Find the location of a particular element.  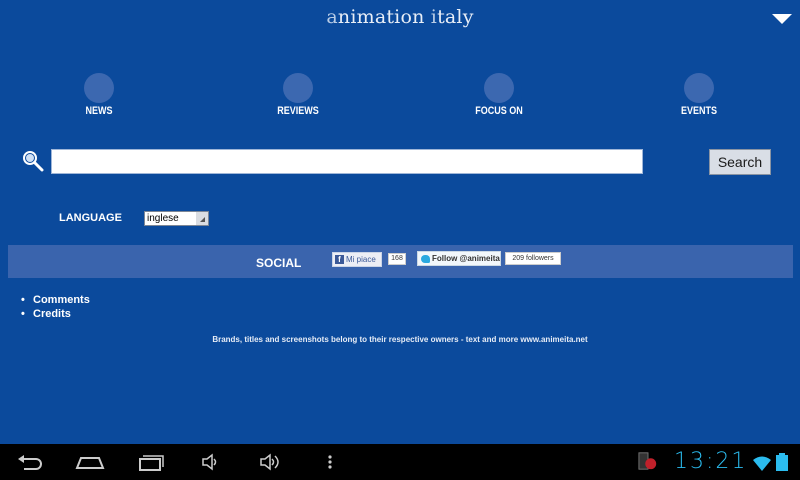

nav-reviews-icon is located at coordinates (298, 88).